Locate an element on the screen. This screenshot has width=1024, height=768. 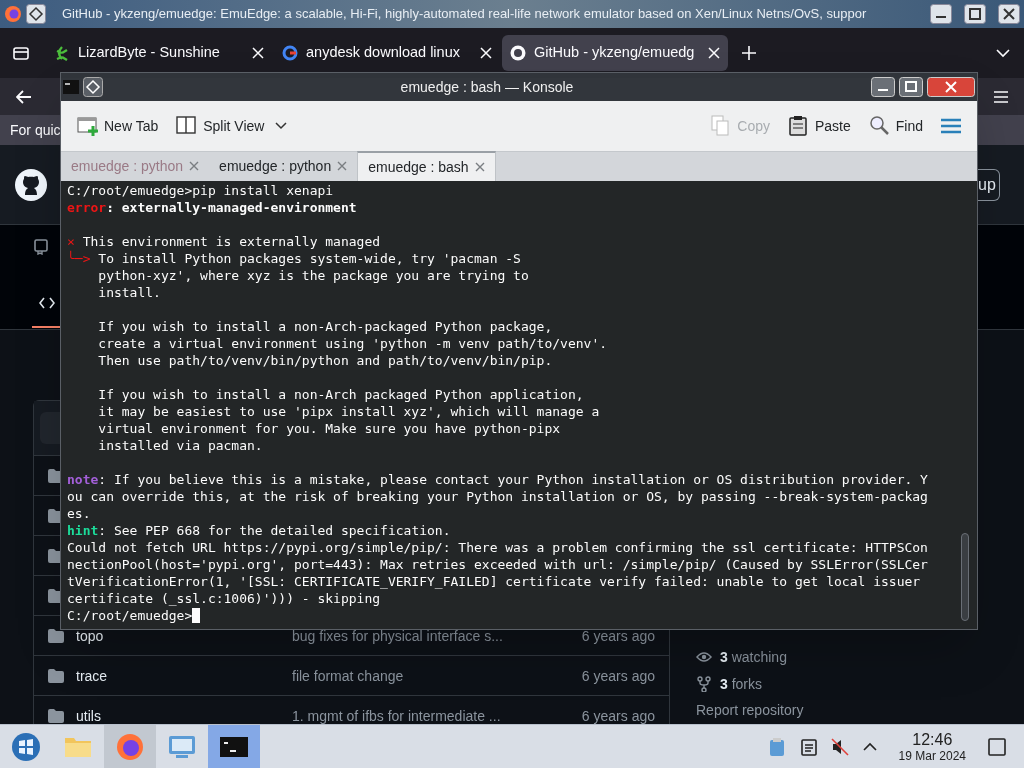
repo-icon is located at coordinates (41, 247).